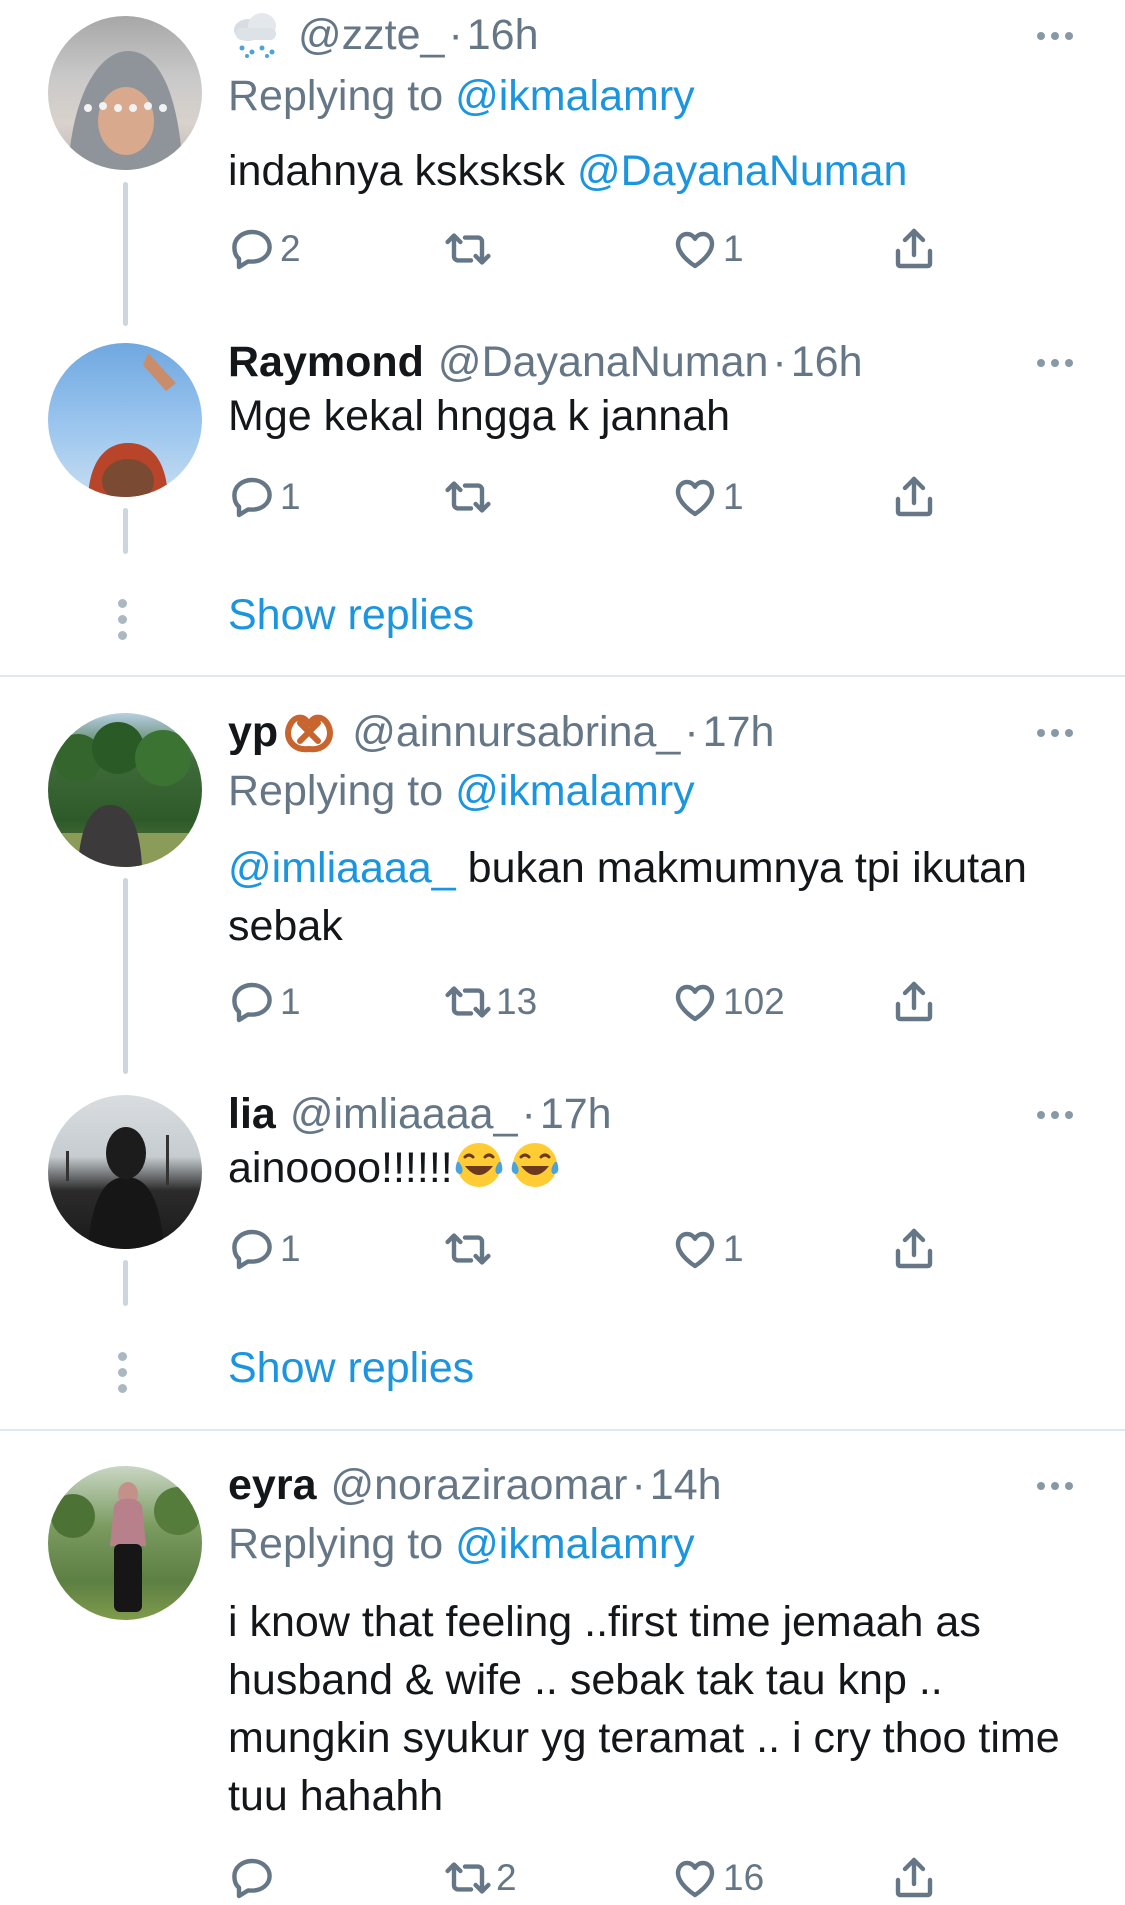 This screenshot has width=1125, height=1905. What do you see at coordinates (253, 732) in the screenshot?
I see `display-name: yp` at bounding box center [253, 732].